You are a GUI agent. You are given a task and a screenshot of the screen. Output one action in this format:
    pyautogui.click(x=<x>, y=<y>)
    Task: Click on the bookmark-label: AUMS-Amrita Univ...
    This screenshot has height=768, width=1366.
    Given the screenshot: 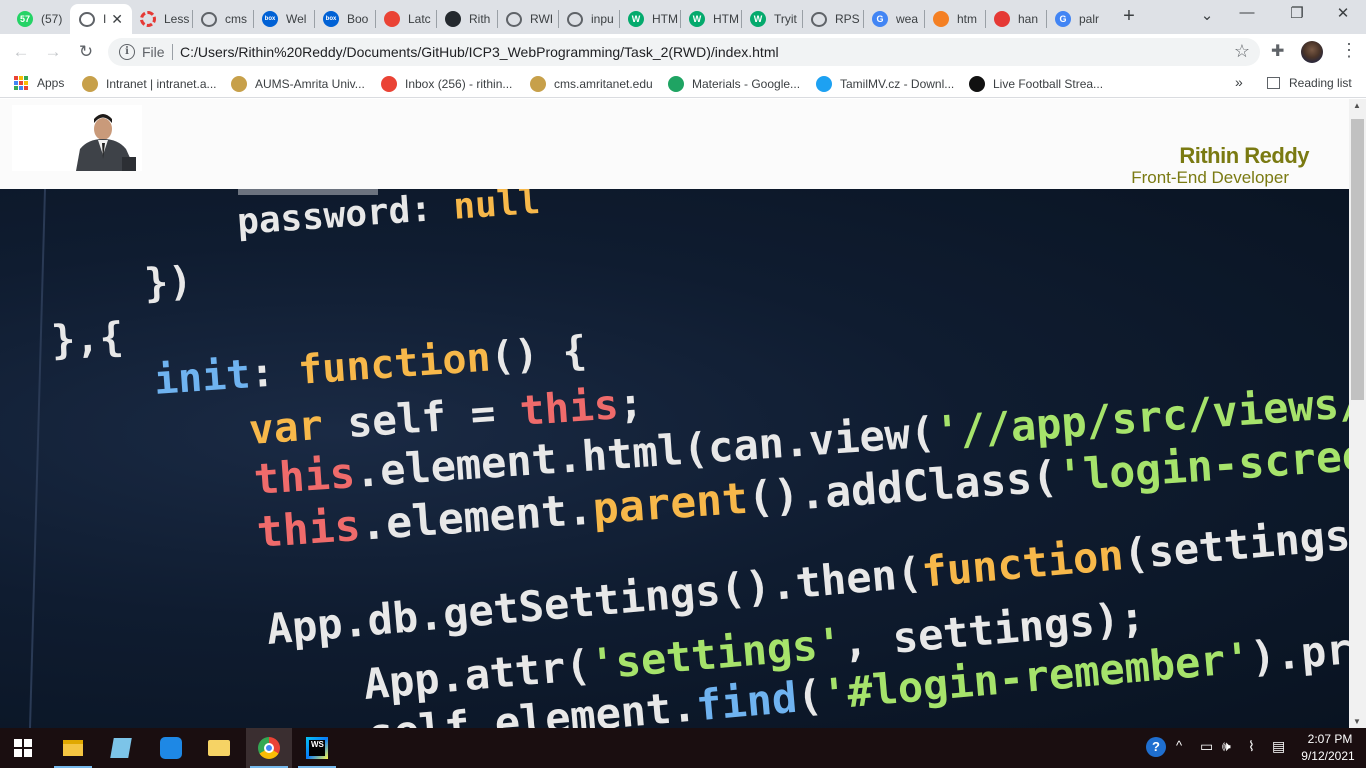 What is the action you would take?
    pyautogui.click(x=310, y=84)
    